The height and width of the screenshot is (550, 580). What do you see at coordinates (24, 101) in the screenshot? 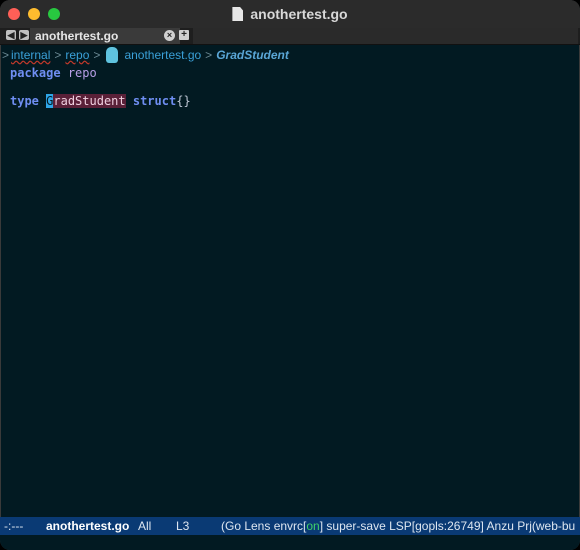
I see `keyword-type: type` at bounding box center [24, 101].